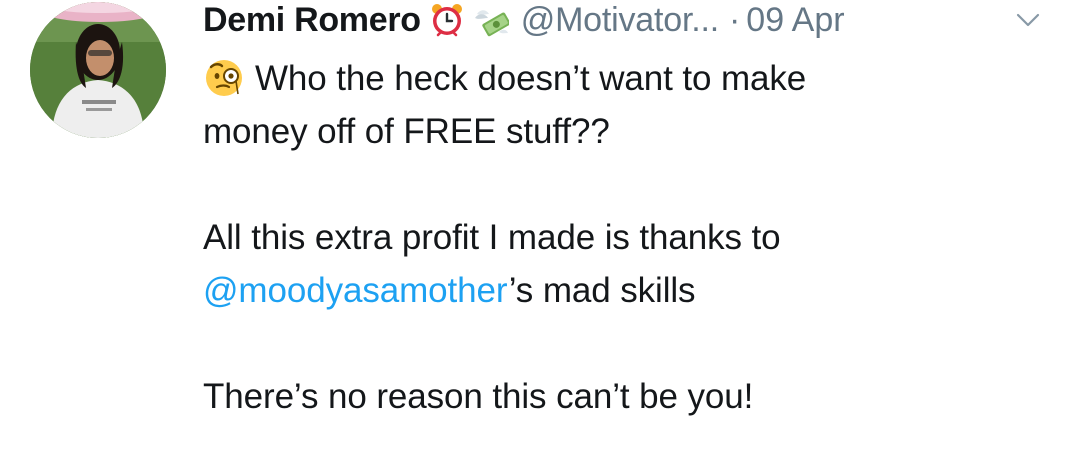 Image resolution: width=1072 pixels, height=454 pixels. What do you see at coordinates (356, 290) in the screenshot?
I see `mention-link: @moodyasamother` at bounding box center [356, 290].